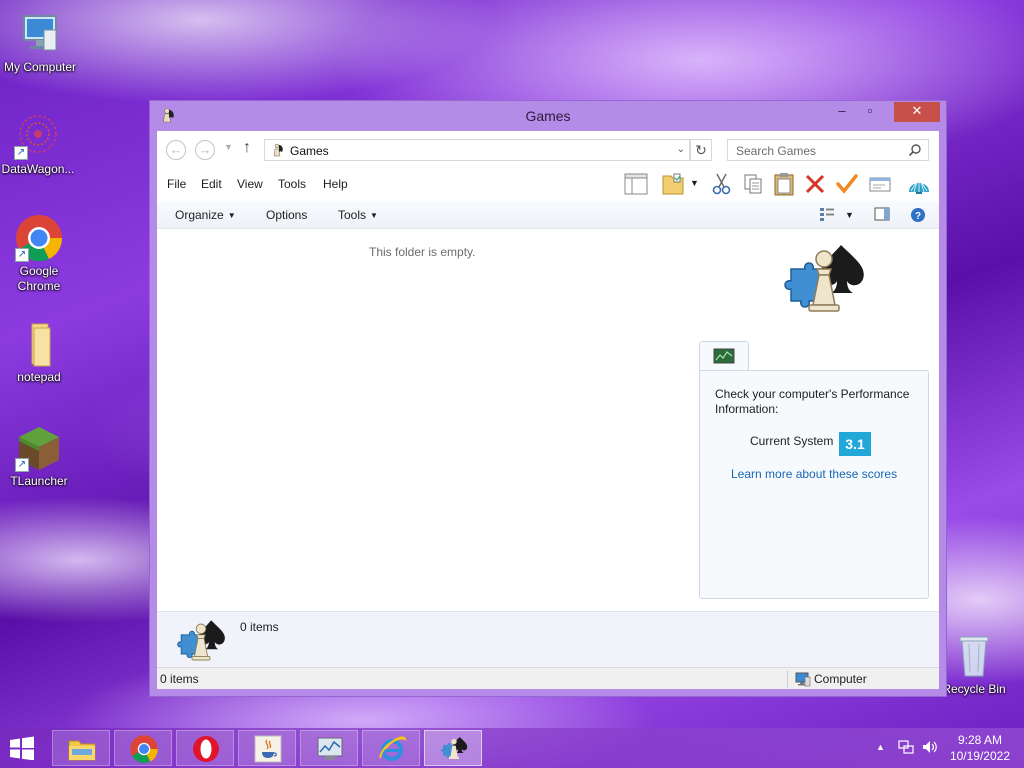 The height and width of the screenshot is (768, 1024). I want to click on internet-explorer-icon, so click(392, 749).